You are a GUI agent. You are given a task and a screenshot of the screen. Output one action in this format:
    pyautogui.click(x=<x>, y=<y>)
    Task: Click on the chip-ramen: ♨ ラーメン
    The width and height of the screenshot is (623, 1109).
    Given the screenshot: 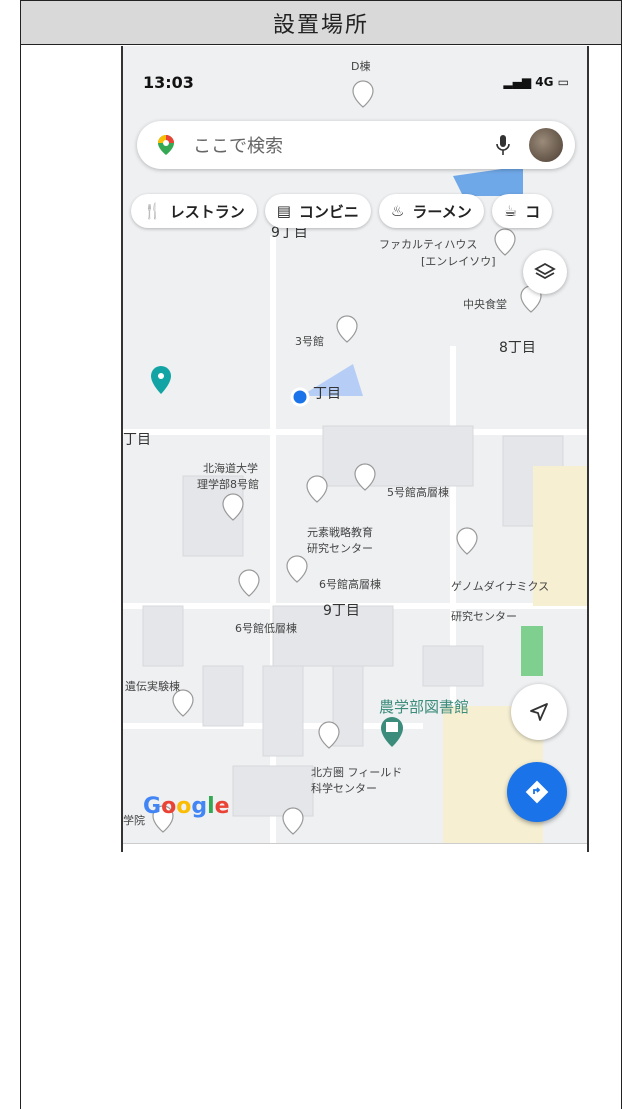 What is the action you would take?
    pyautogui.click(x=431, y=211)
    